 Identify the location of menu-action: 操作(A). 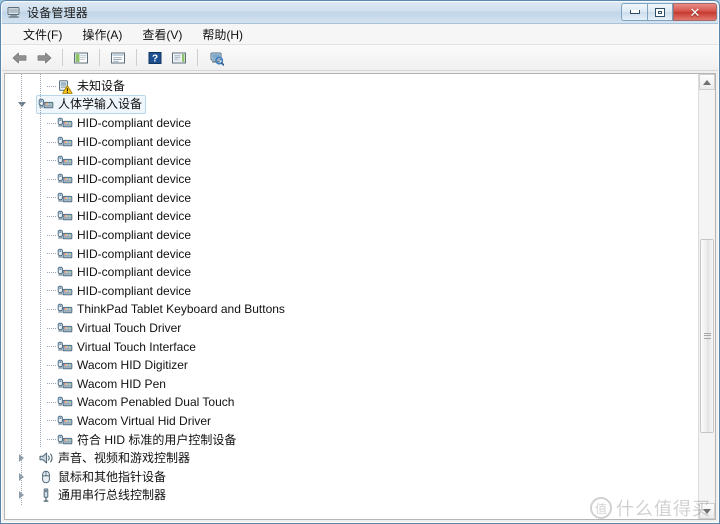
(102, 34).